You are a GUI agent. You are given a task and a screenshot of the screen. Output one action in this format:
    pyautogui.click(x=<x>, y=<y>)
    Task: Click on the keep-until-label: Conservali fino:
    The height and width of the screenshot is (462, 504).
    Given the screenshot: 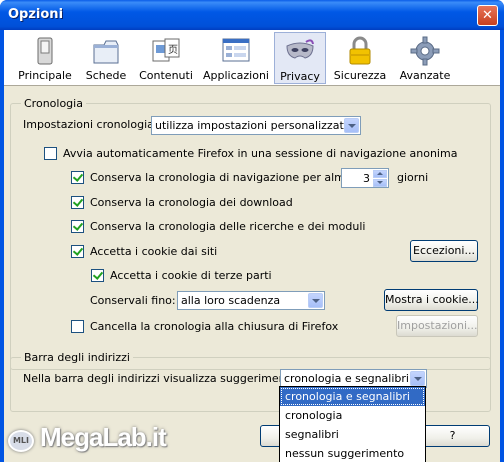 What is the action you would take?
    pyautogui.click(x=133, y=300)
    